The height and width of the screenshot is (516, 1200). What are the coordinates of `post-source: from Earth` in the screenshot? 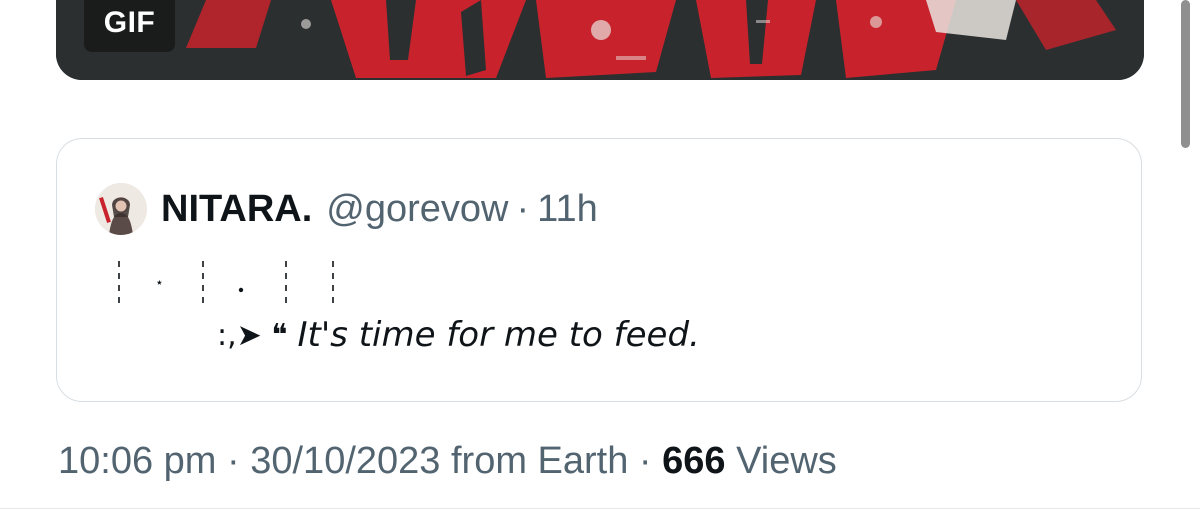 It's located at (534, 461).